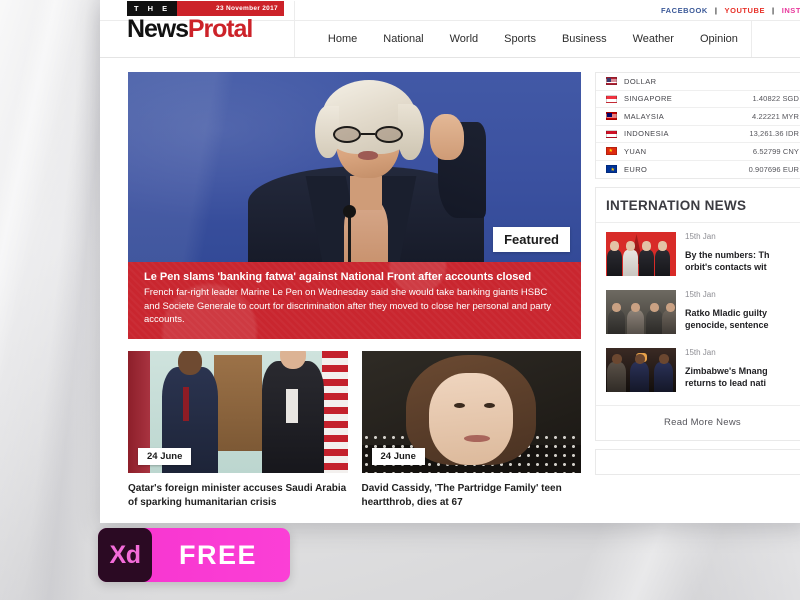 The width and height of the screenshot is (800, 600). What do you see at coordinates (698, 170) in the screenshot?
I see `currency-row: EURO 0.907696 EUR` at bounding box center [698, 170].